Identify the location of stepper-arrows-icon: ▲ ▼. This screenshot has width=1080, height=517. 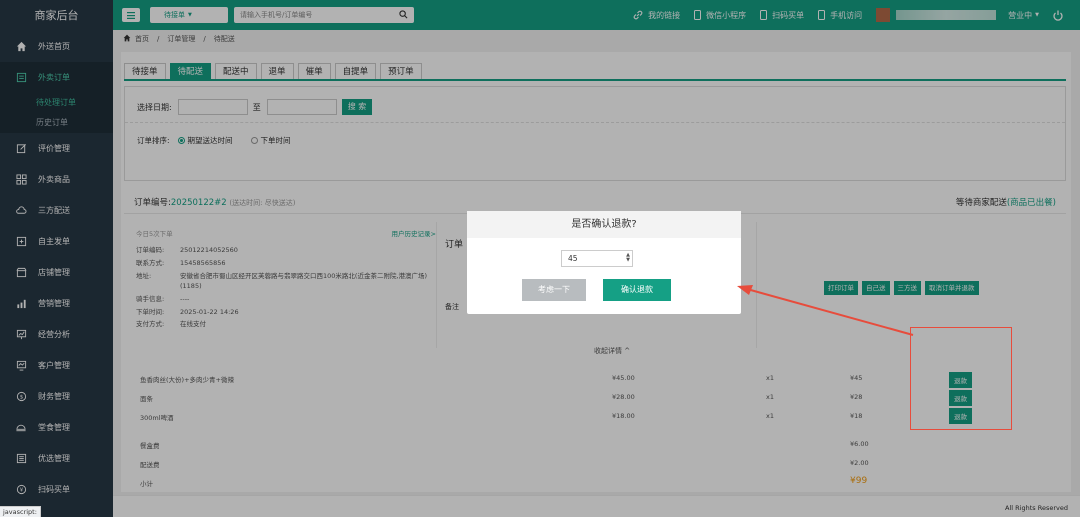
(628, 258).